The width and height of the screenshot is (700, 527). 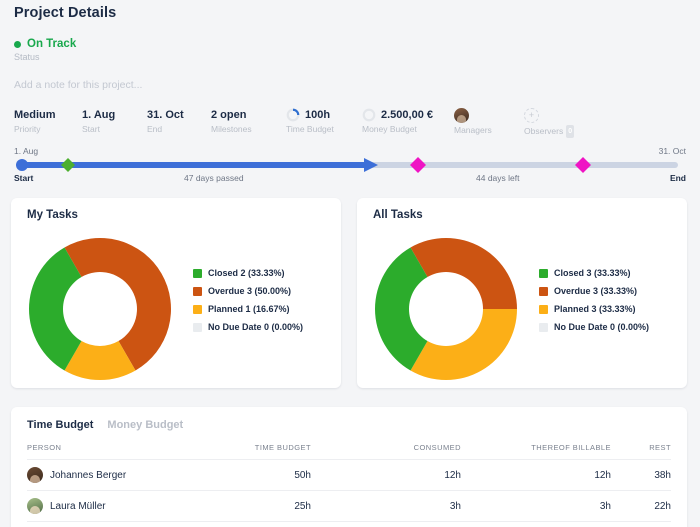 I want to click on cell-thereof-billable: 9h, so click(x=536, y=524).